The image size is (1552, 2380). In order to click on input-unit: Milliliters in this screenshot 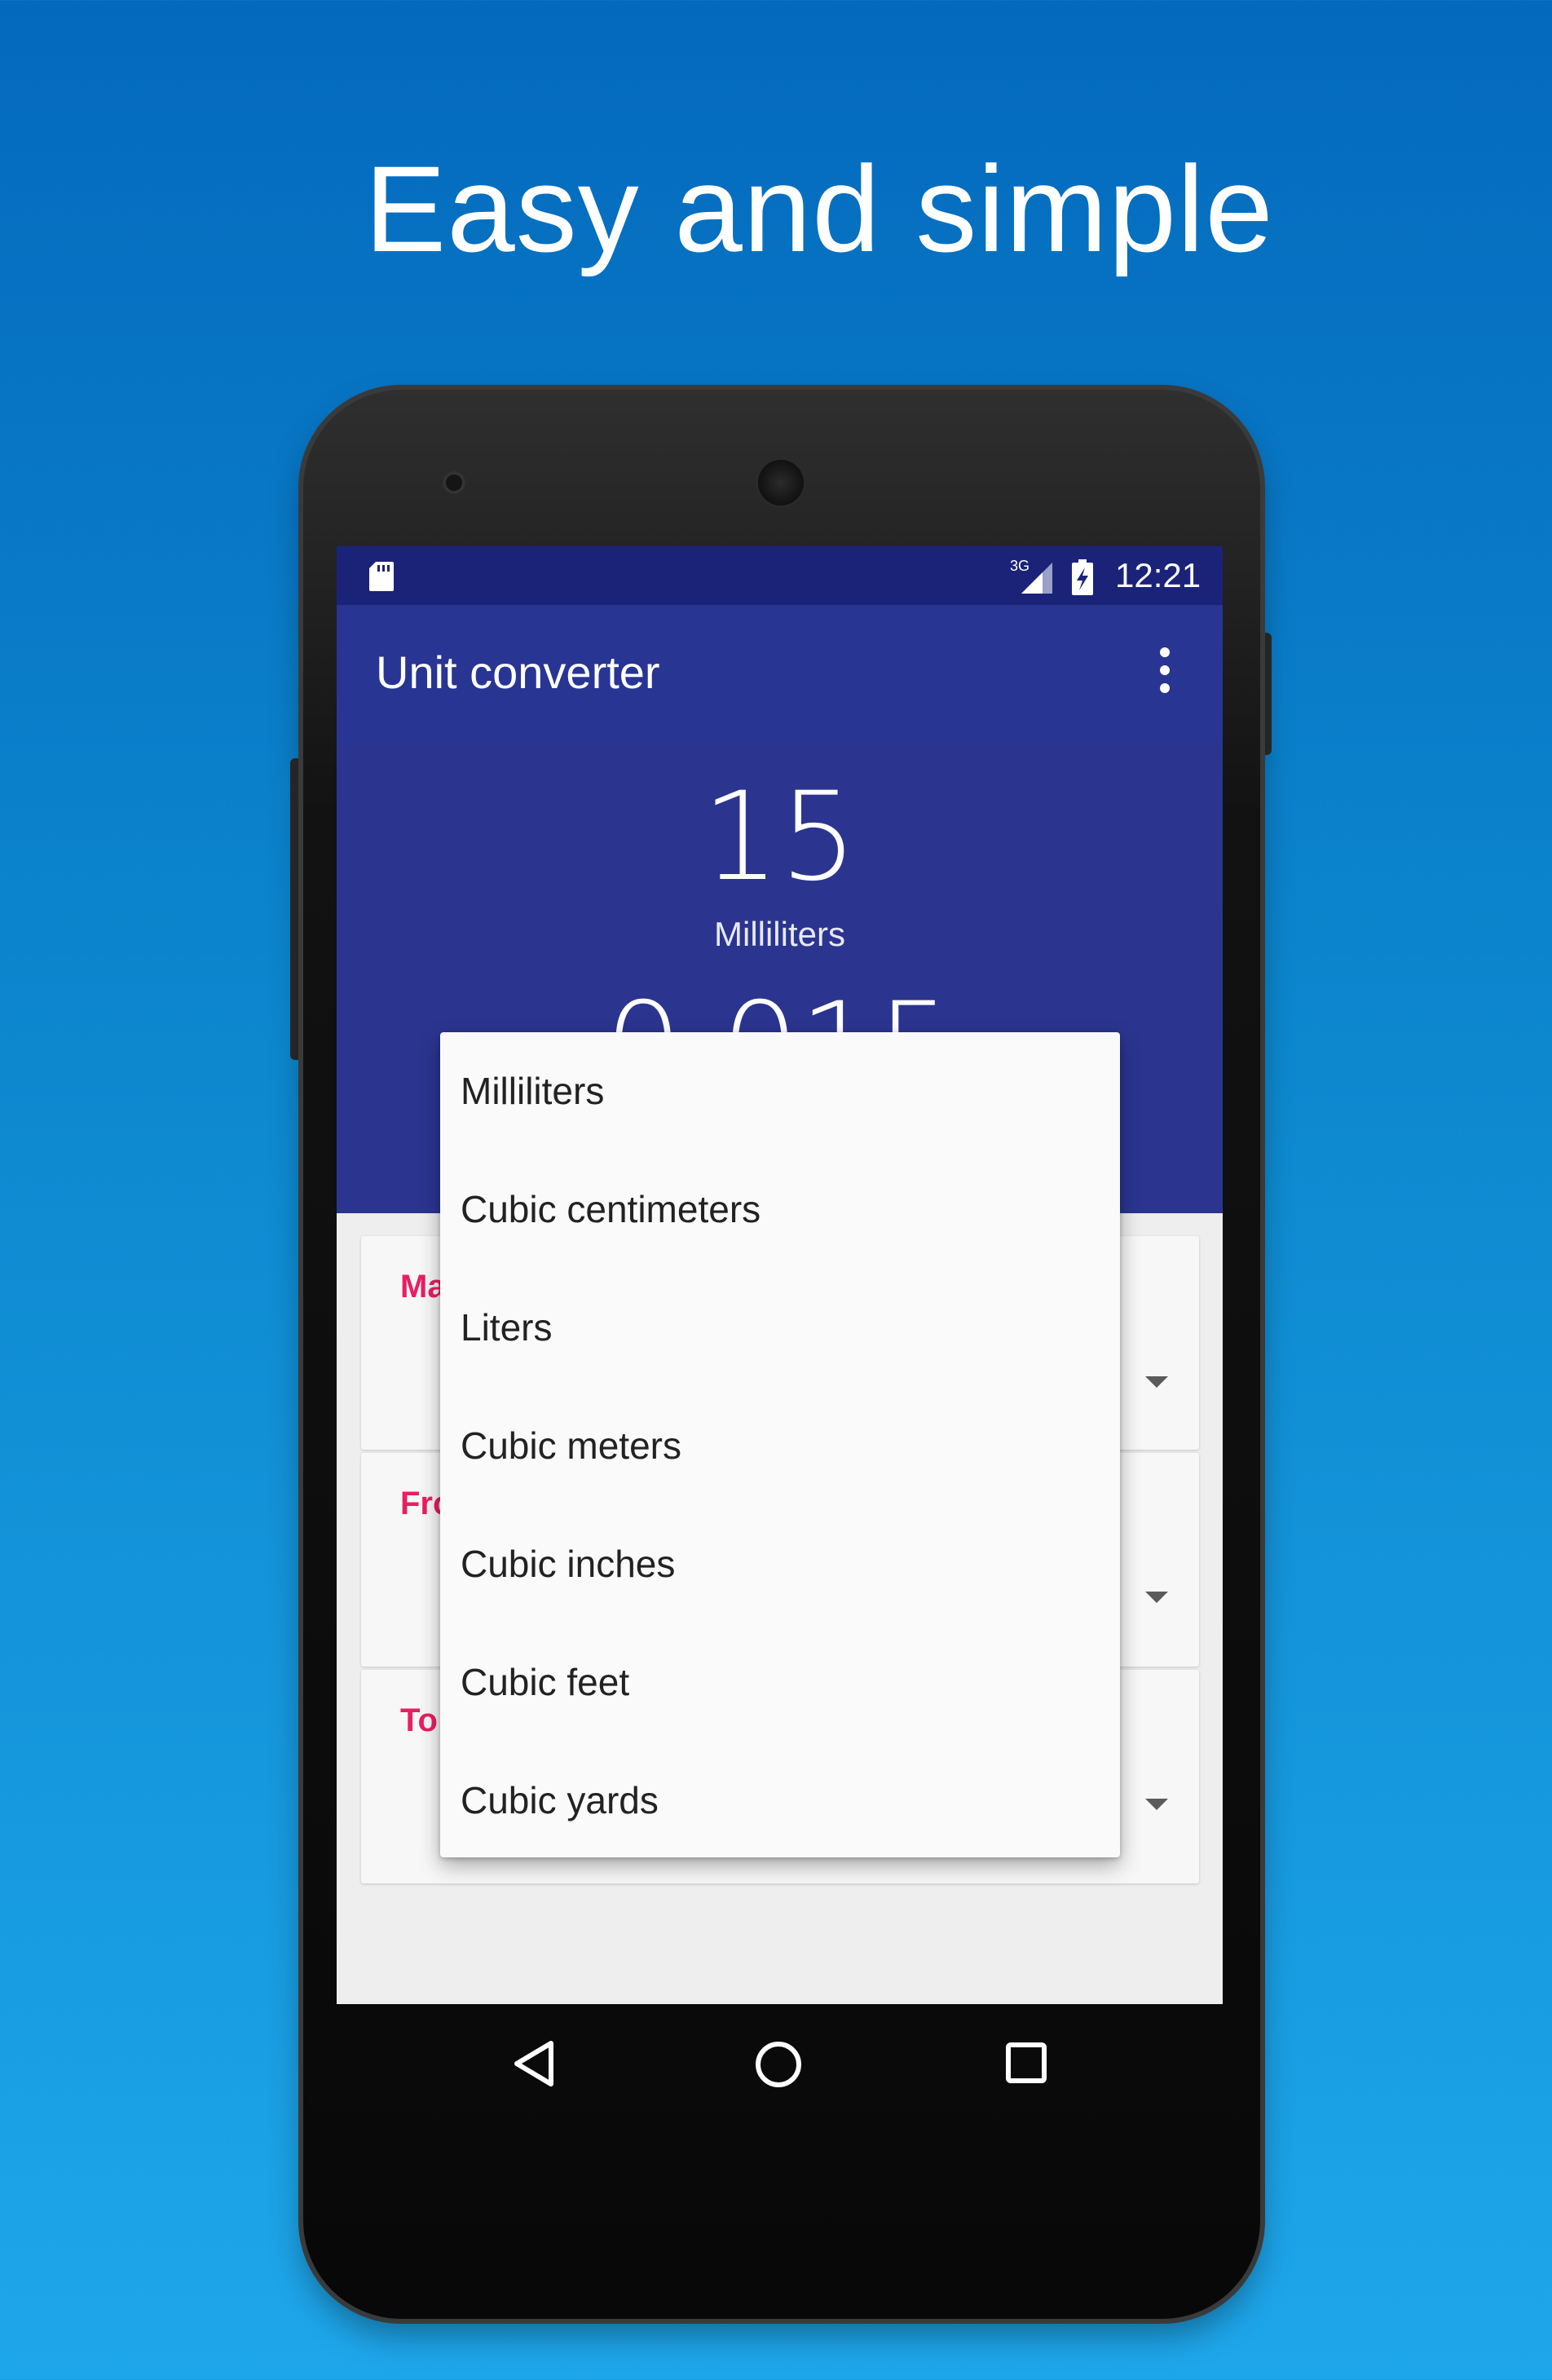, I will do `click(779, 934)`.